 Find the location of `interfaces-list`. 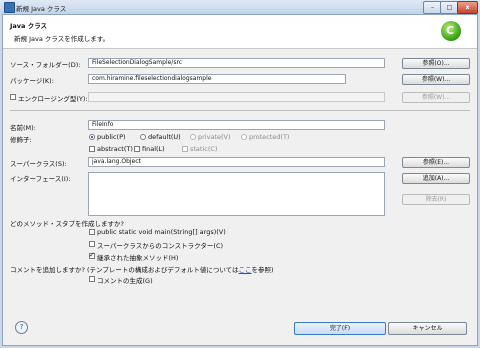

interfaces-list is located at coordinates (236, 194).